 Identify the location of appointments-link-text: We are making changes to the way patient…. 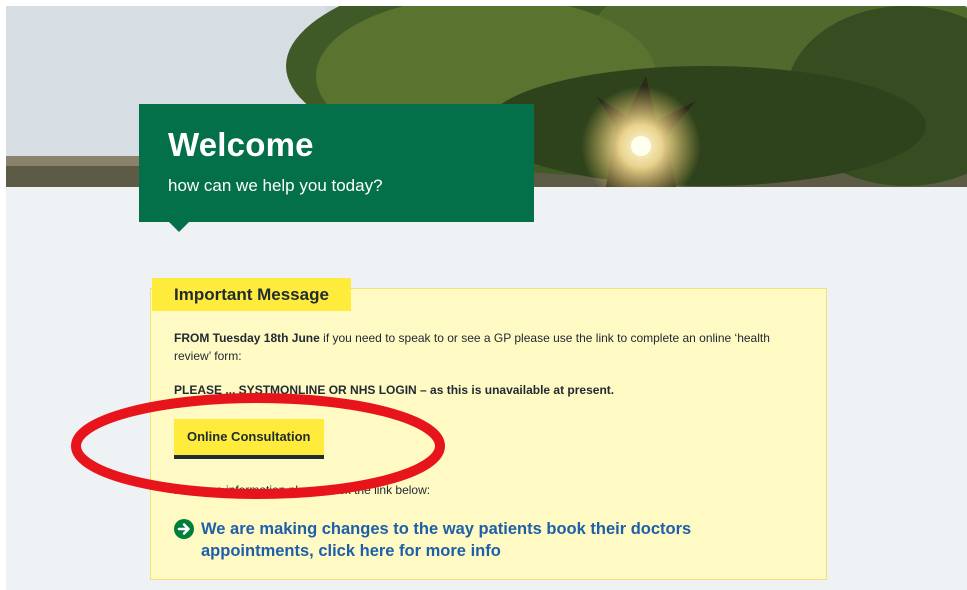
(446, 540).